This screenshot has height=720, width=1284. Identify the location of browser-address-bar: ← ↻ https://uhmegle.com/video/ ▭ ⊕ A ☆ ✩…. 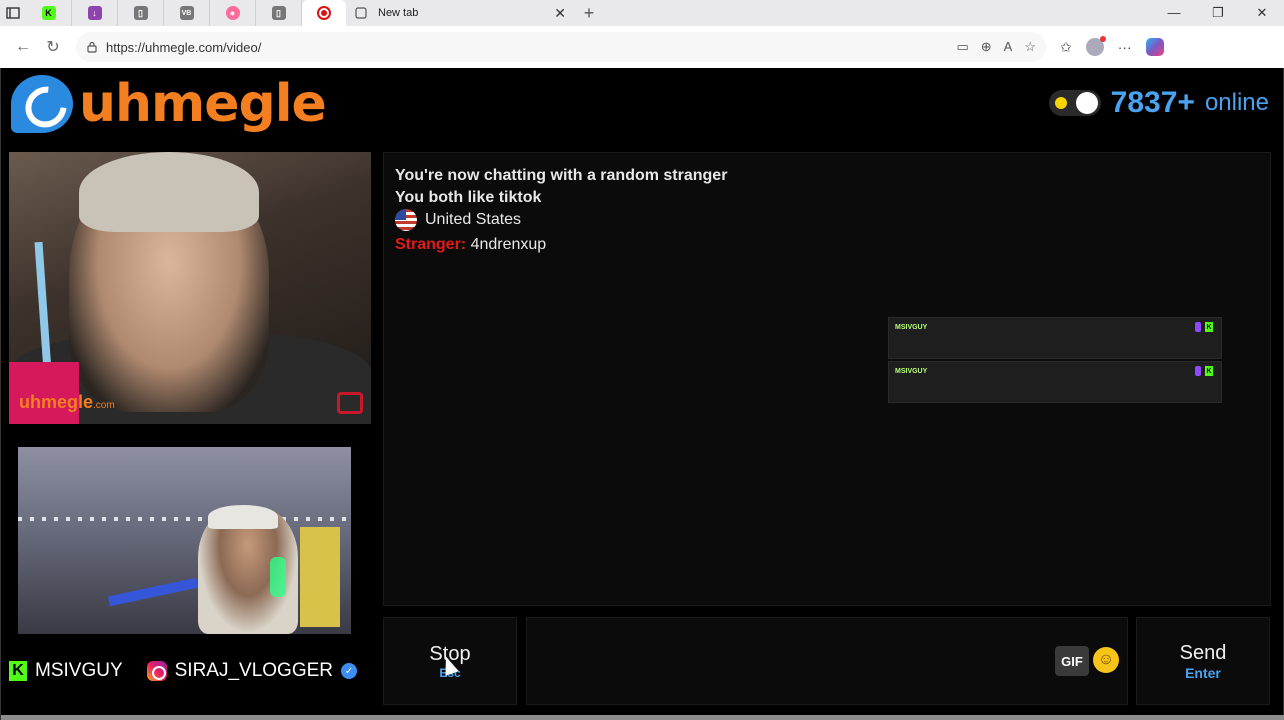
(642, 47).